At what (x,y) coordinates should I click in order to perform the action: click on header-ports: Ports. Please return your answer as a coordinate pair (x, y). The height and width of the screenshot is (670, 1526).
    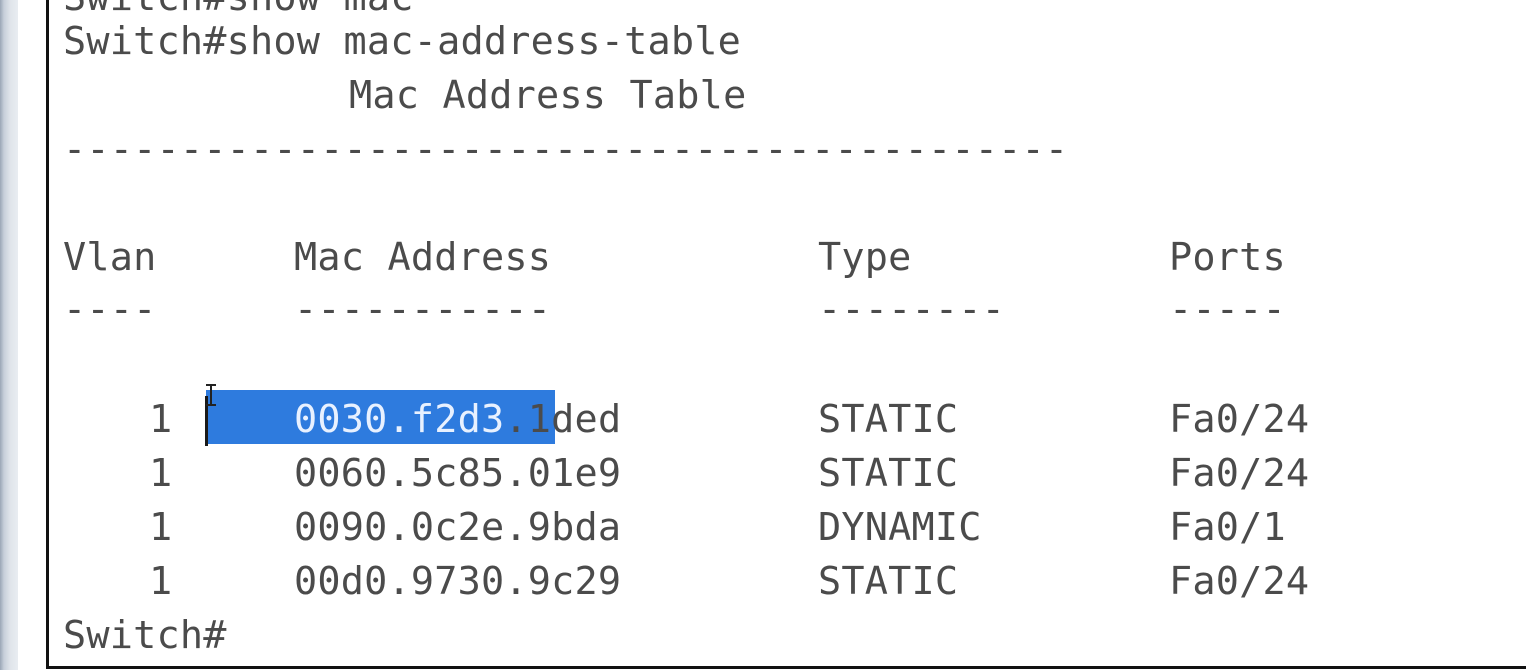
    Looking at the image, I should click on (1227, 257).